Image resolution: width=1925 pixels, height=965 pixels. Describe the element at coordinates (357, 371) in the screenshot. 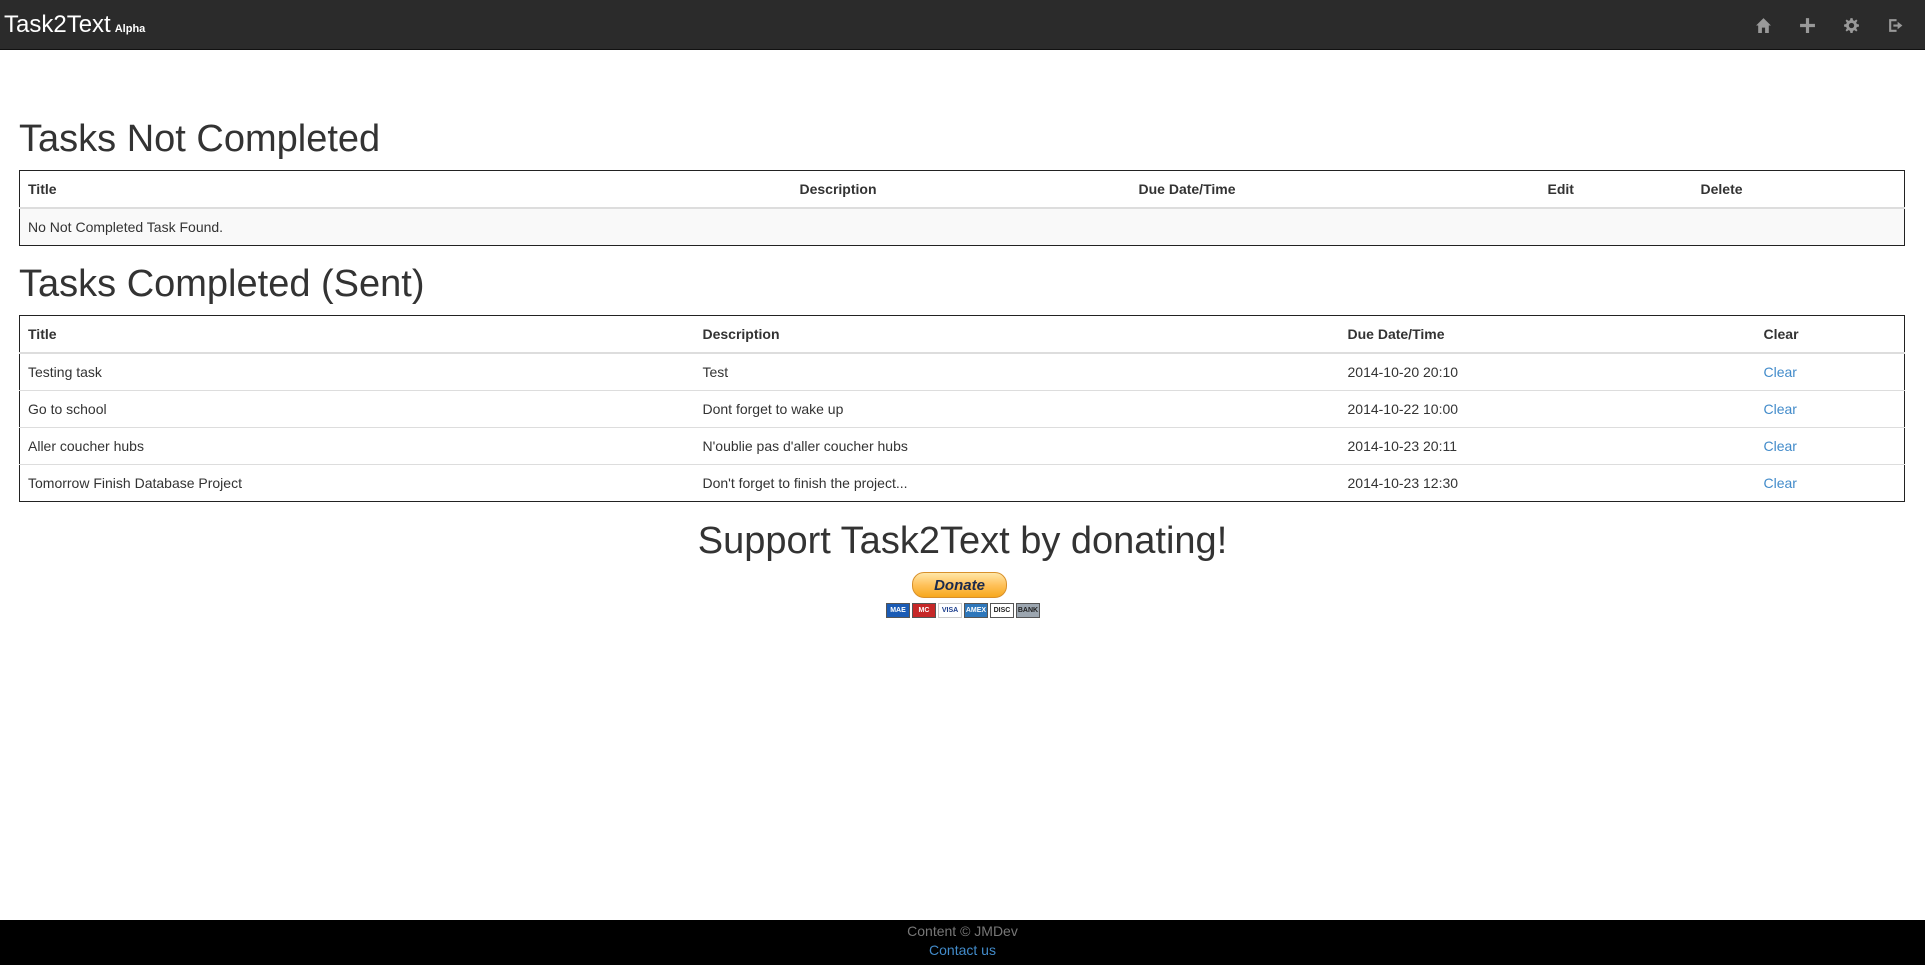

I see `task-title: Testing task` at that location.